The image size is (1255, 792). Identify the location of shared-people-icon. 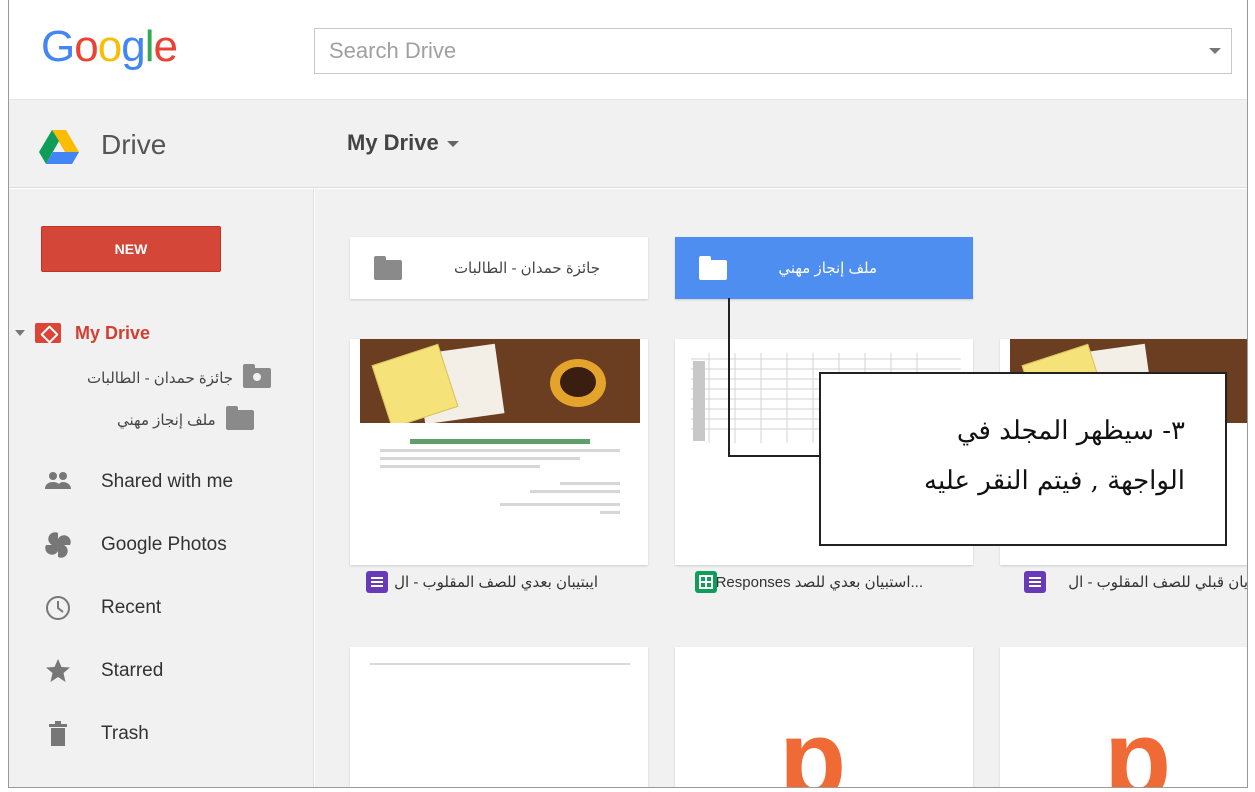
(58, 482).